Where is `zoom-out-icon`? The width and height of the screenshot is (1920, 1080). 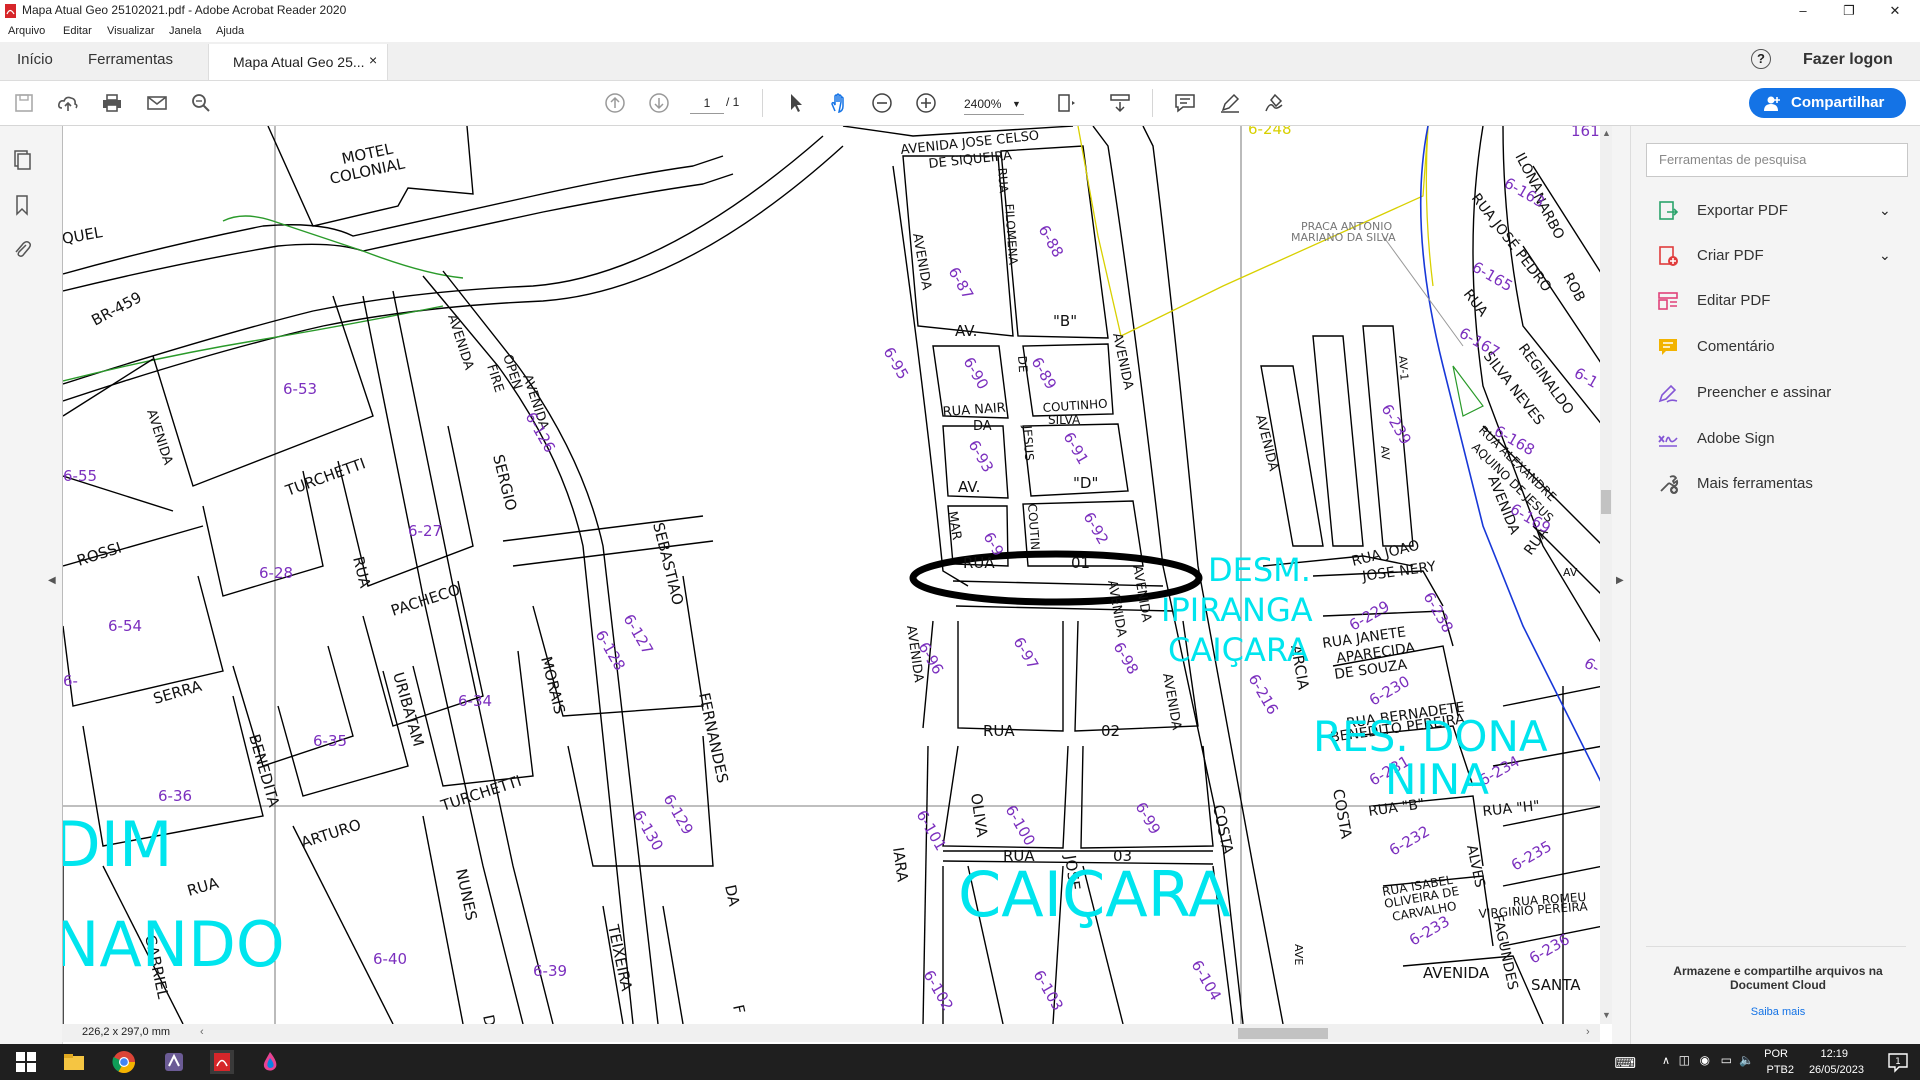 zoom-out-icon is located at coordinates (882, 103).